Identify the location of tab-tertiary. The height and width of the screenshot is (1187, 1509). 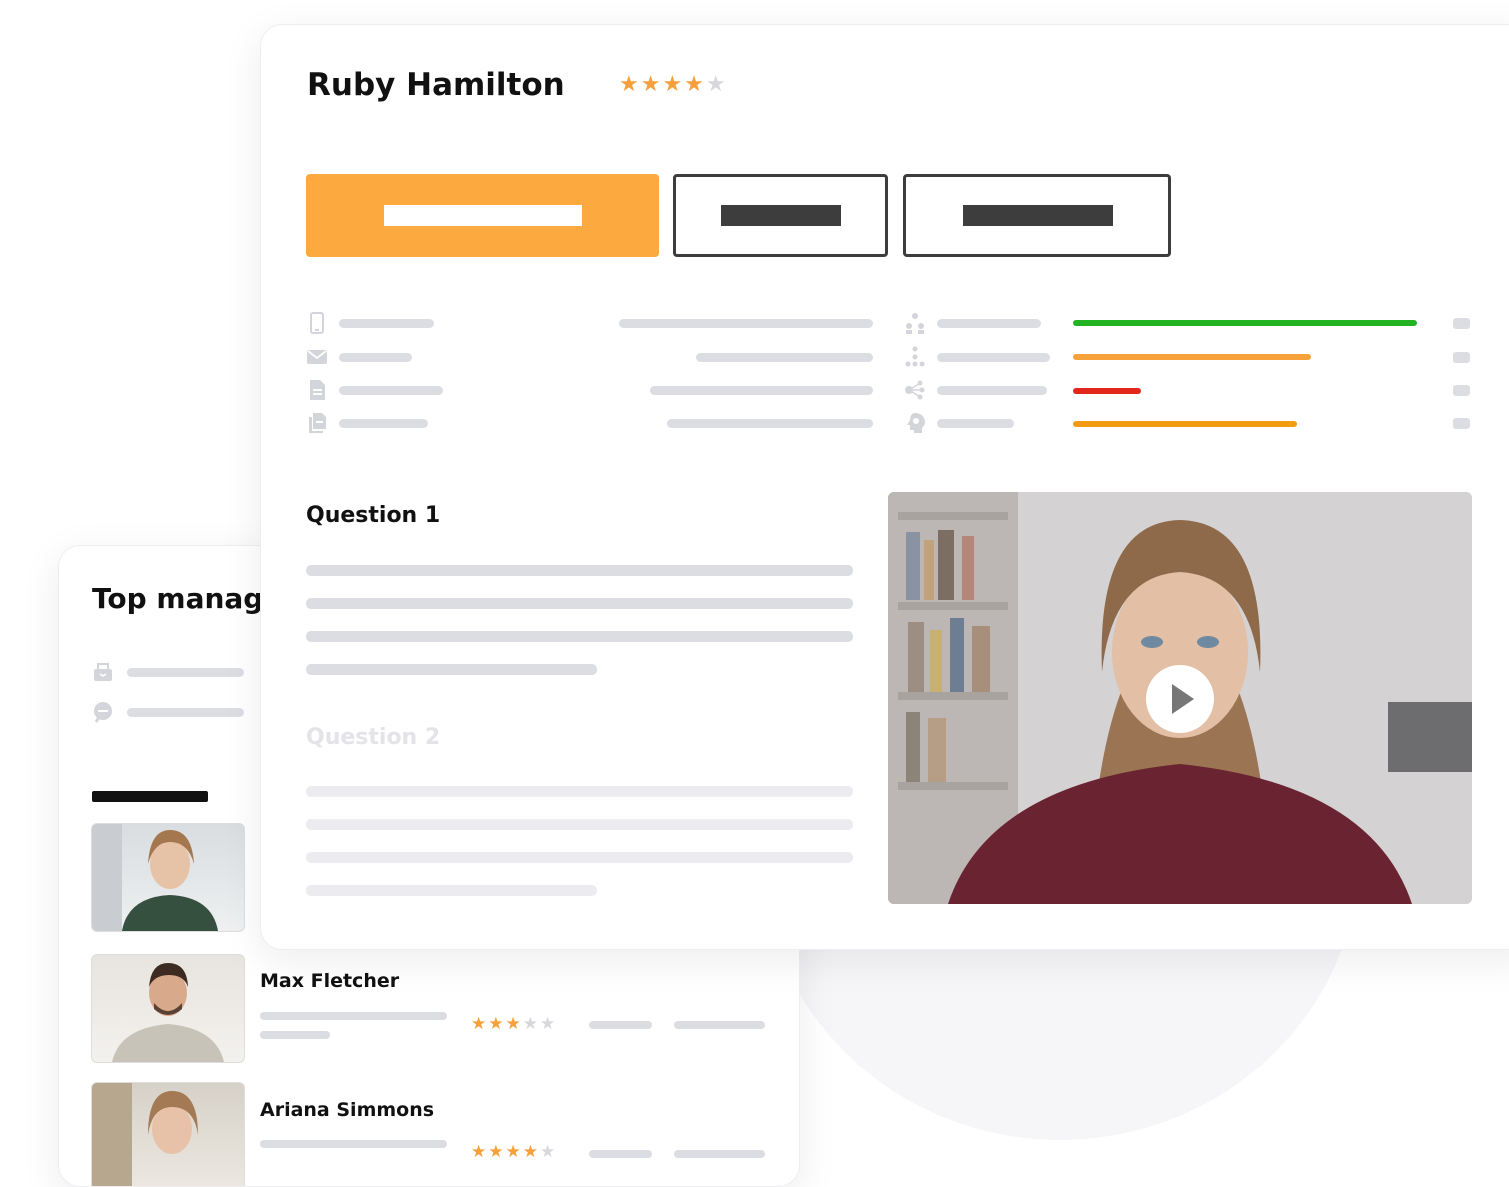
(1037, 215).